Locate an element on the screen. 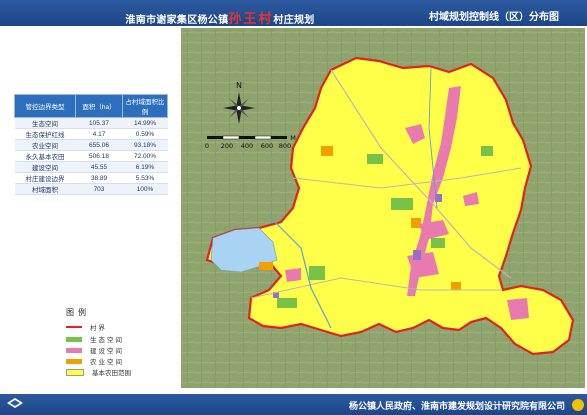  table-row: 生态空间 105.37 14.99% is located at coordinates (91, 123).